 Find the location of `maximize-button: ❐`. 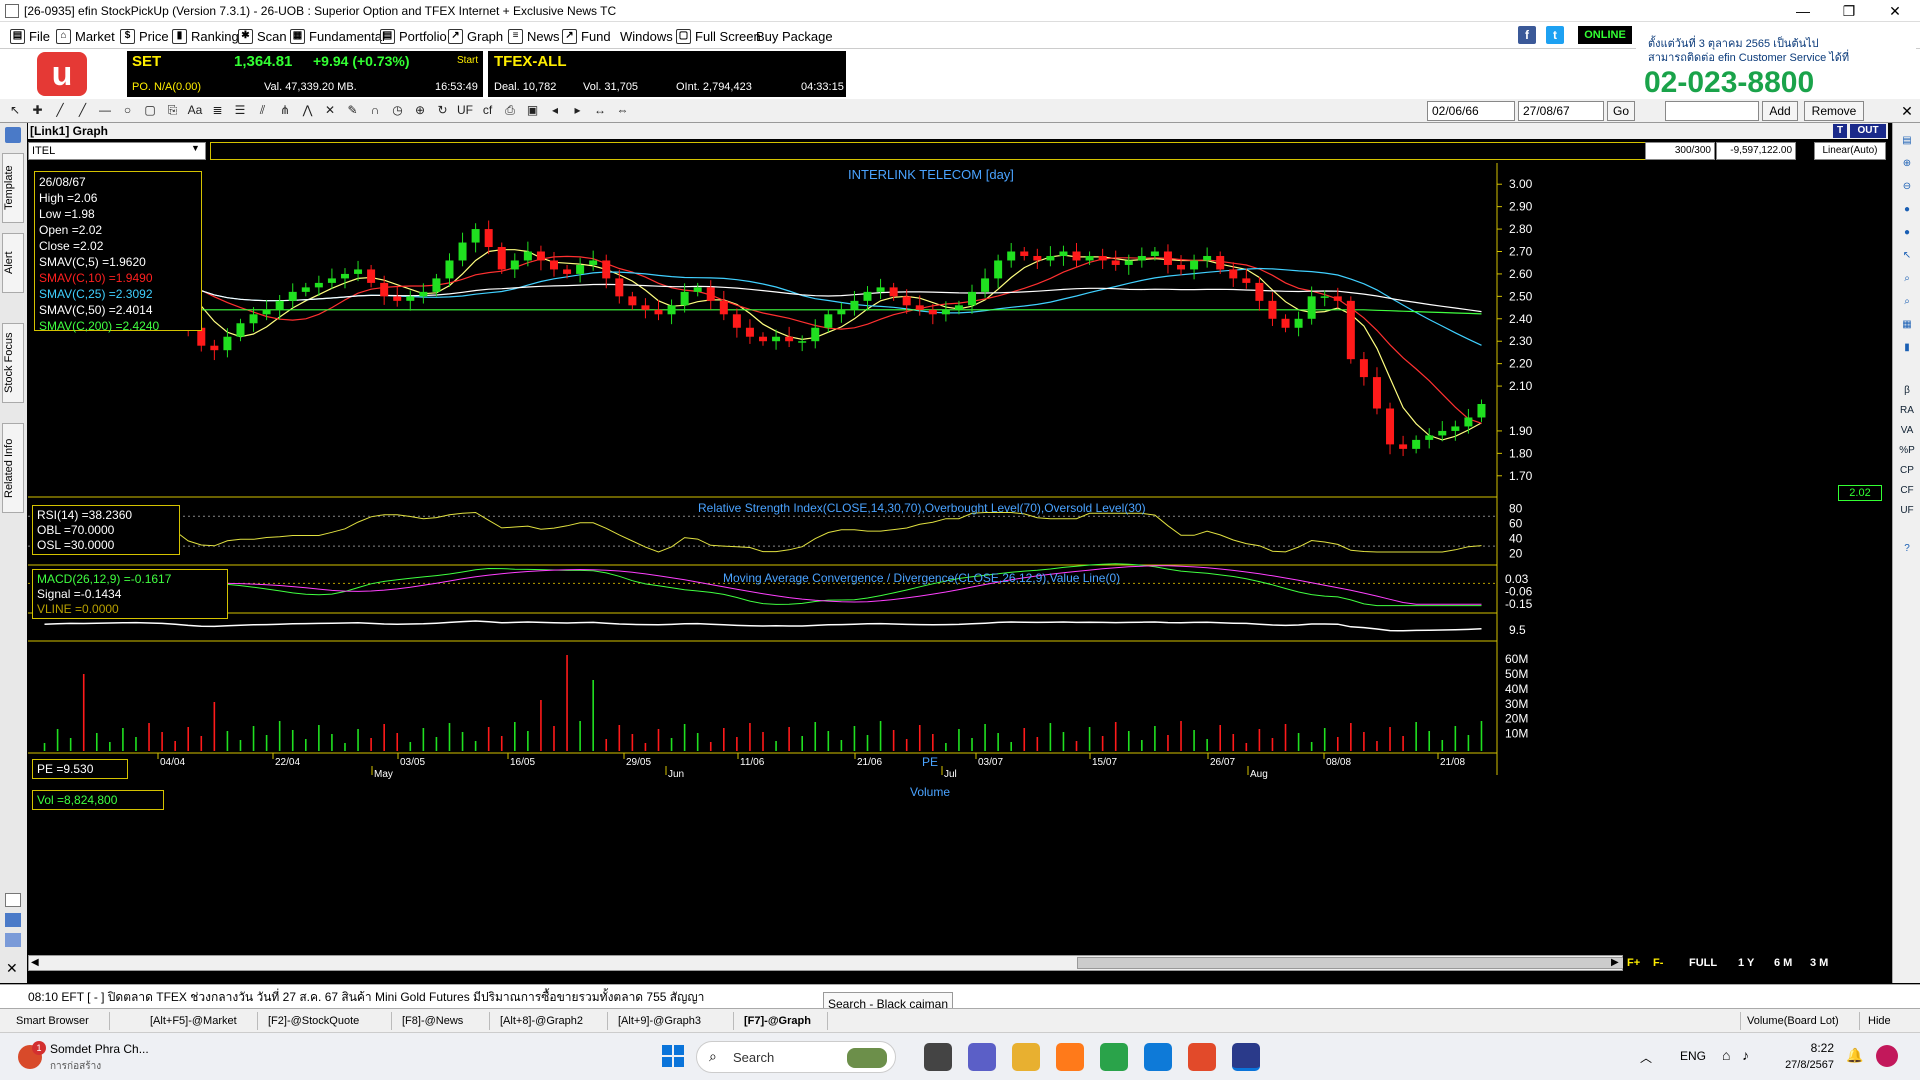

maximize-button: ❐ is located at coordinates (1849, 11).